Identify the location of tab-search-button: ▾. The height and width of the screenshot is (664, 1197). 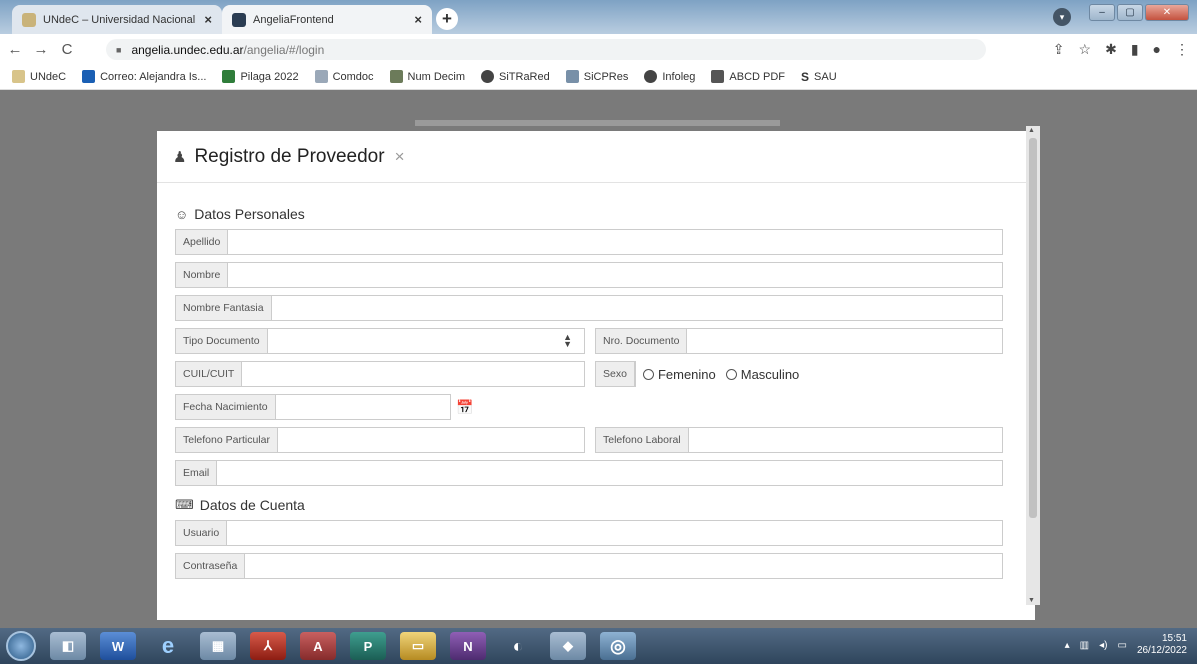
(1062, 17).